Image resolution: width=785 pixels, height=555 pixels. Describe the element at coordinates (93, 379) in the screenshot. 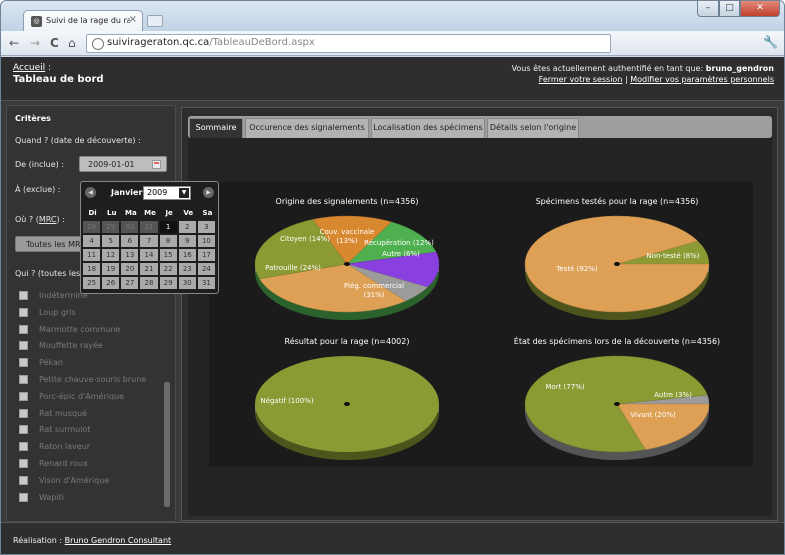

I see `species-label: Petite chauve-souris brune` at that location.